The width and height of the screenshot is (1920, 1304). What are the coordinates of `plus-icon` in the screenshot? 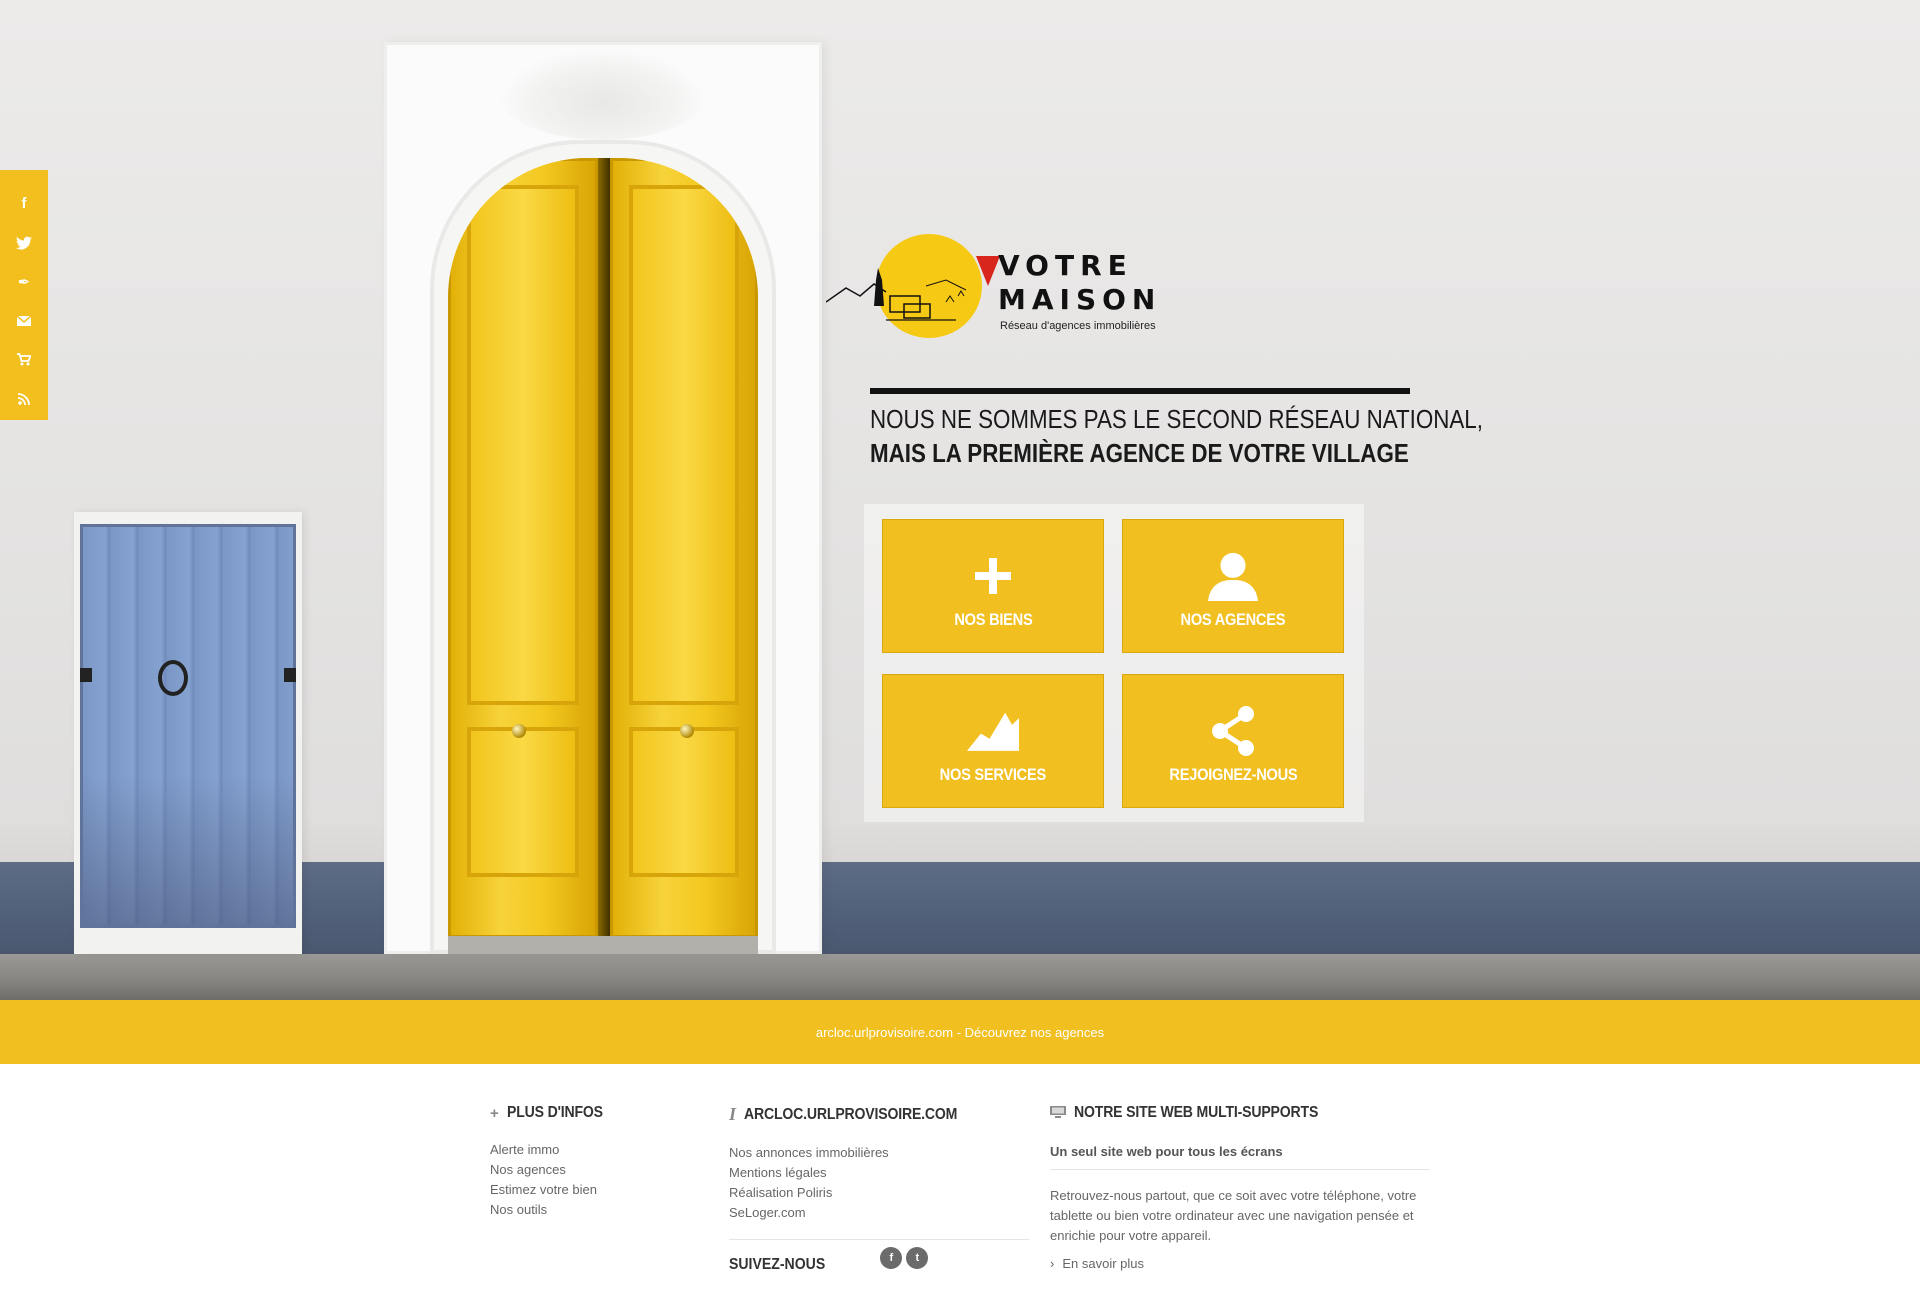 It's located at (993, 576).